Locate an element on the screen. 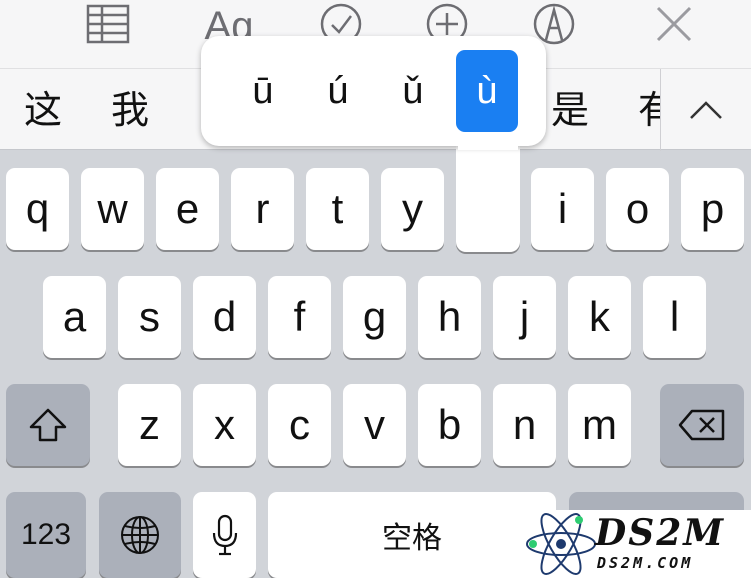 Image resolution: width=751 pixels, height=578 pixels. candidate-item: 我 is located at coordinates (130, 110).